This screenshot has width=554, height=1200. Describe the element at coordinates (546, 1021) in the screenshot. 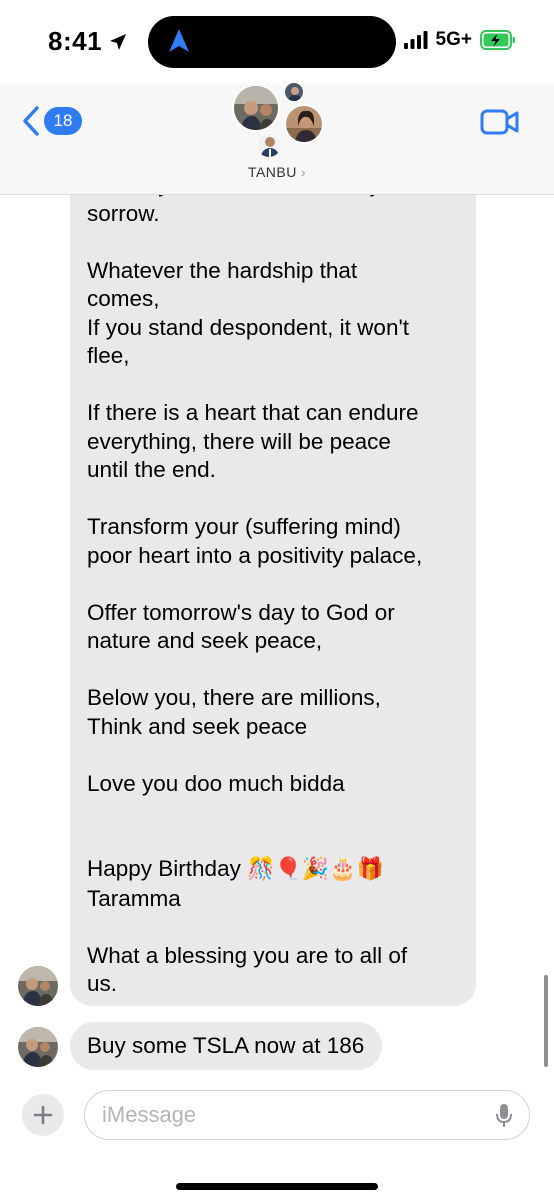

I see `scrollbar-thumb` at that location.